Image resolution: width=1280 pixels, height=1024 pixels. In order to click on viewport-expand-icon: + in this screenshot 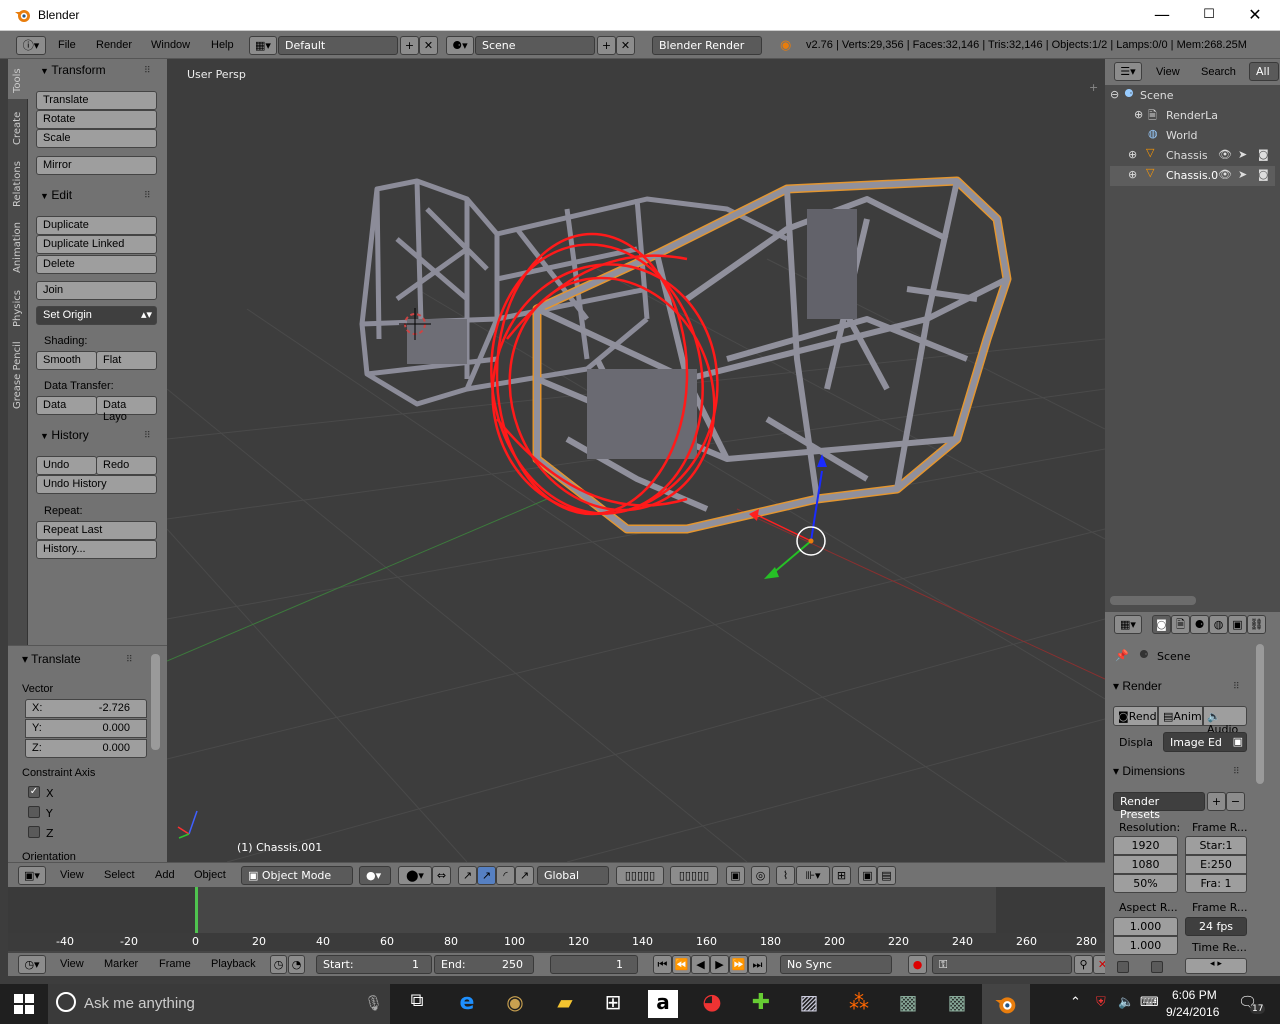, I will do `click(1093, 87)`.